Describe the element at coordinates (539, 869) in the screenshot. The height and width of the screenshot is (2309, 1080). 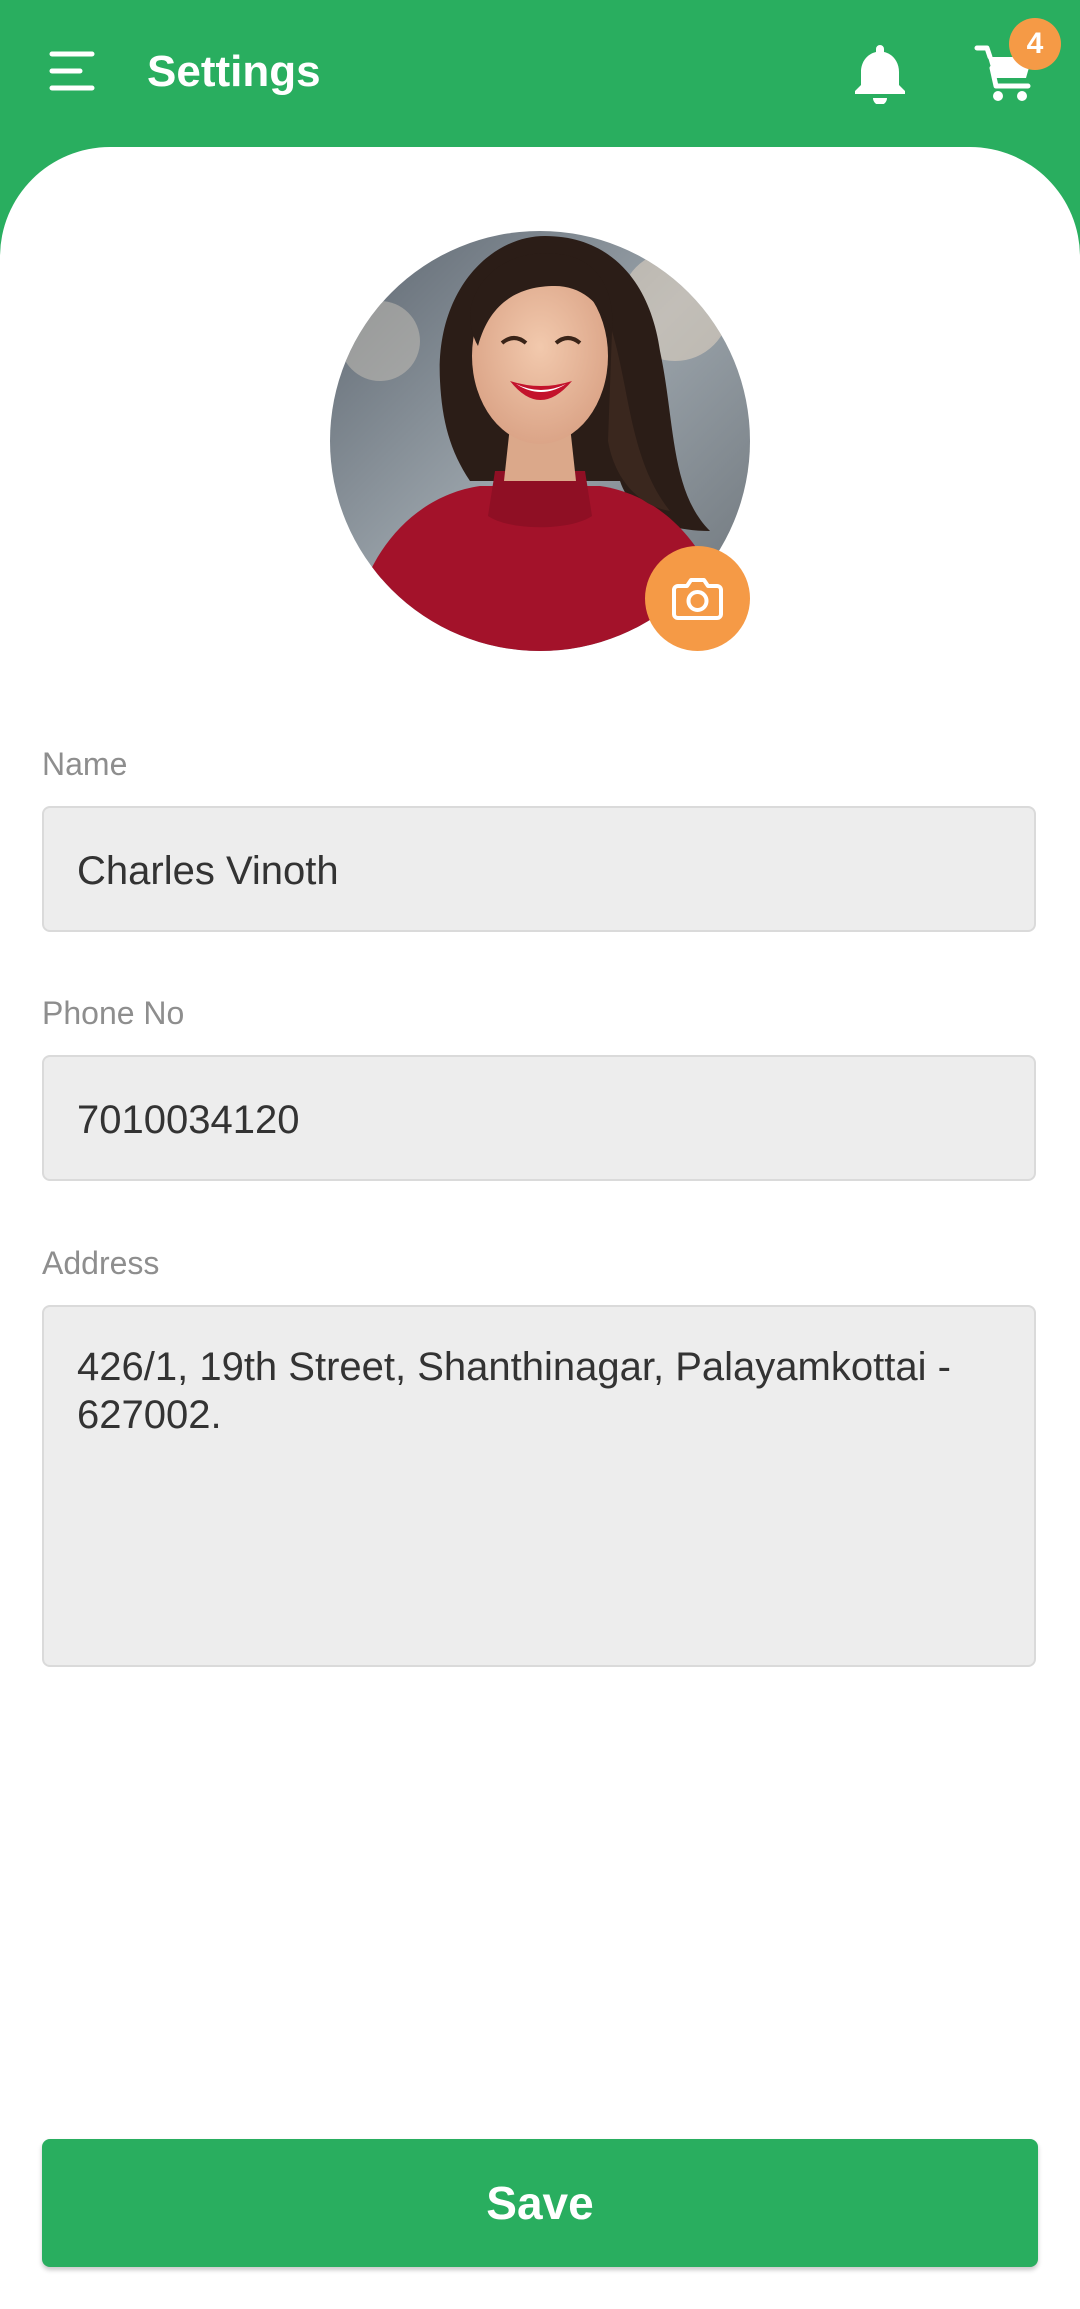
I see `name-field: Charles Vinoth` at that location.